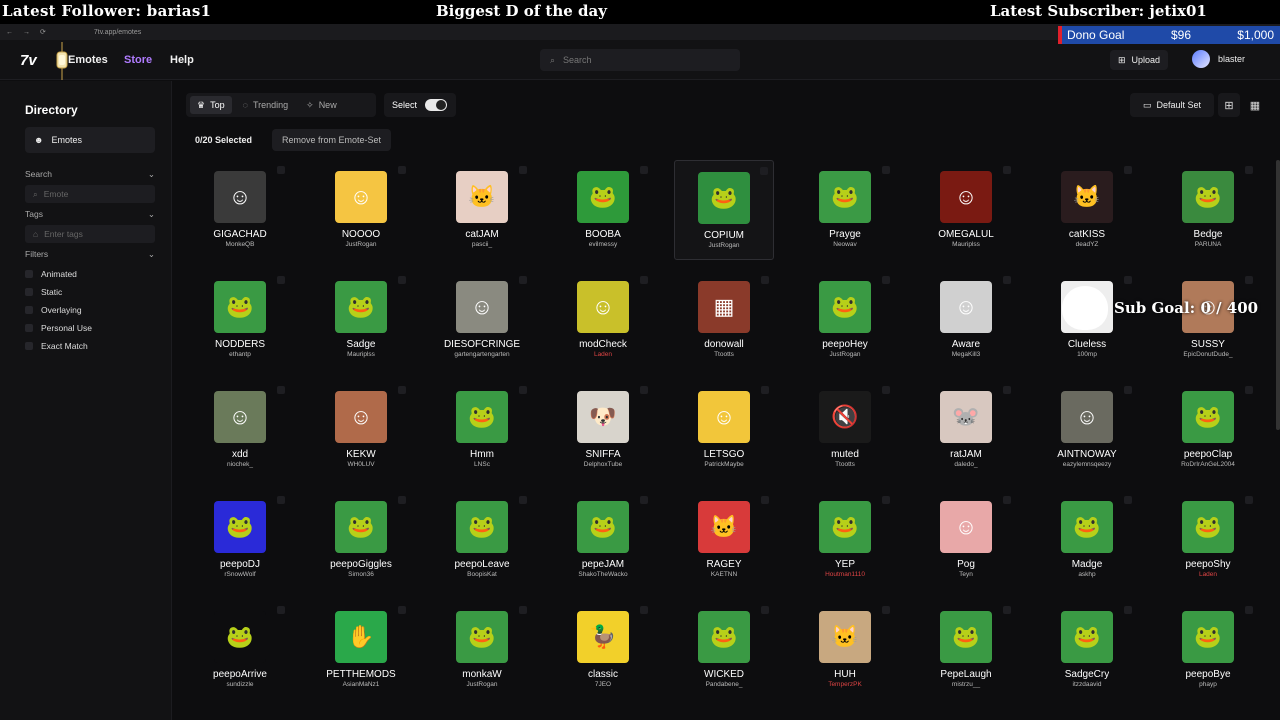 This screenshot has height=720, width=1280. Describe the element at coordinates (90, 174) in the screenshot. I see `search-section-header: Search ⌄` at that location.